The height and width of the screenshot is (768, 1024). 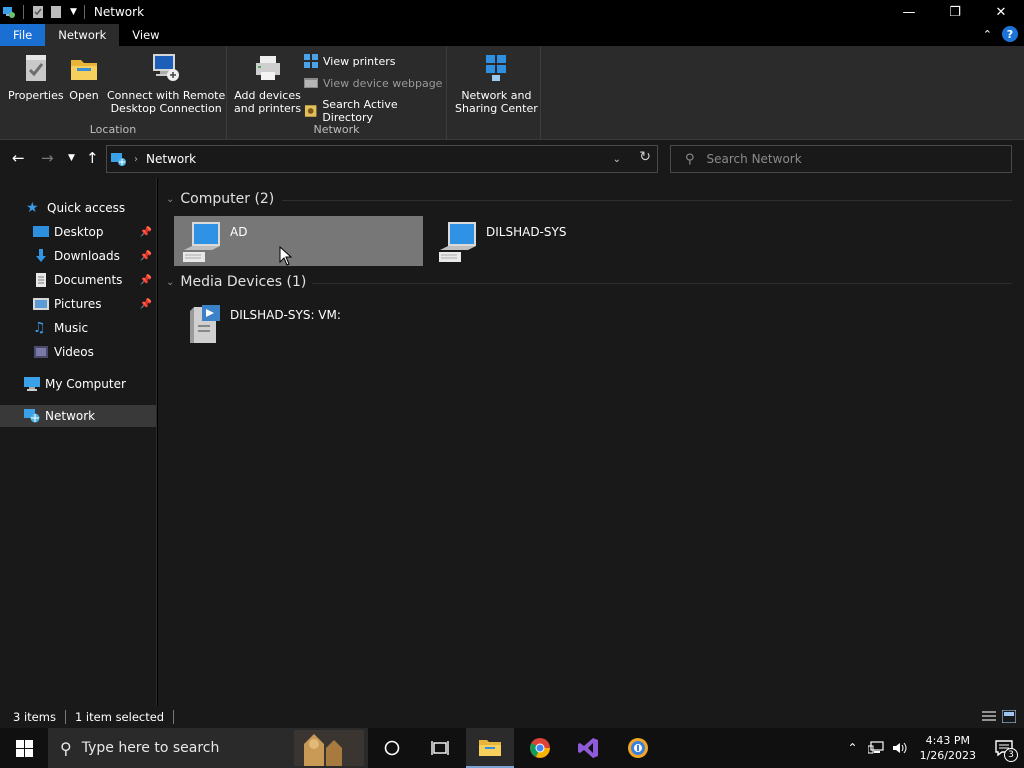 What do you see at coordinates (349, 61) in the screenshot?
I see `view-printers-button: View printers` at bounding box center [349, 61].